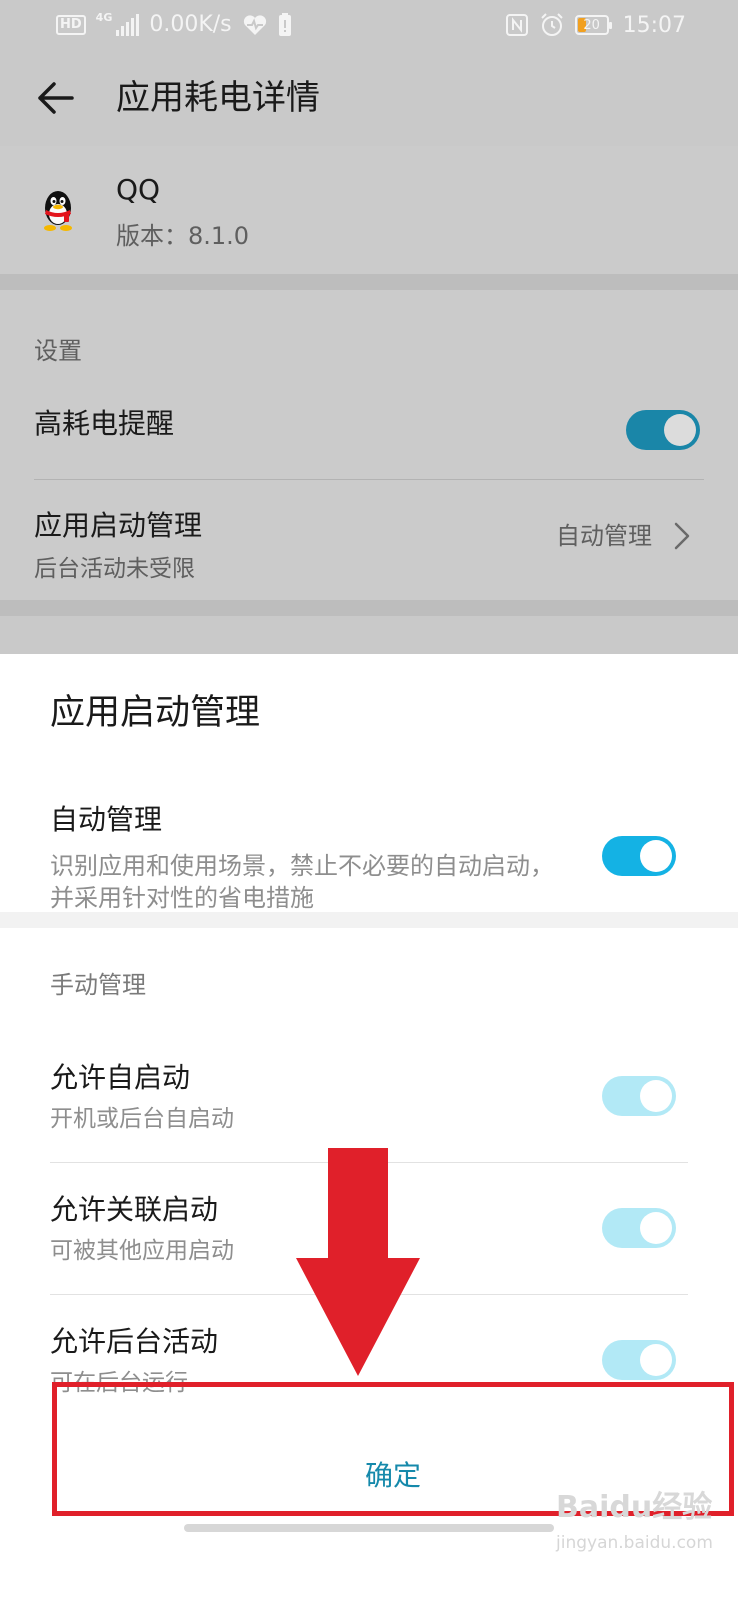  I want to click on allow-auto-launch-label: 允许自启动, so click(120, 1077).